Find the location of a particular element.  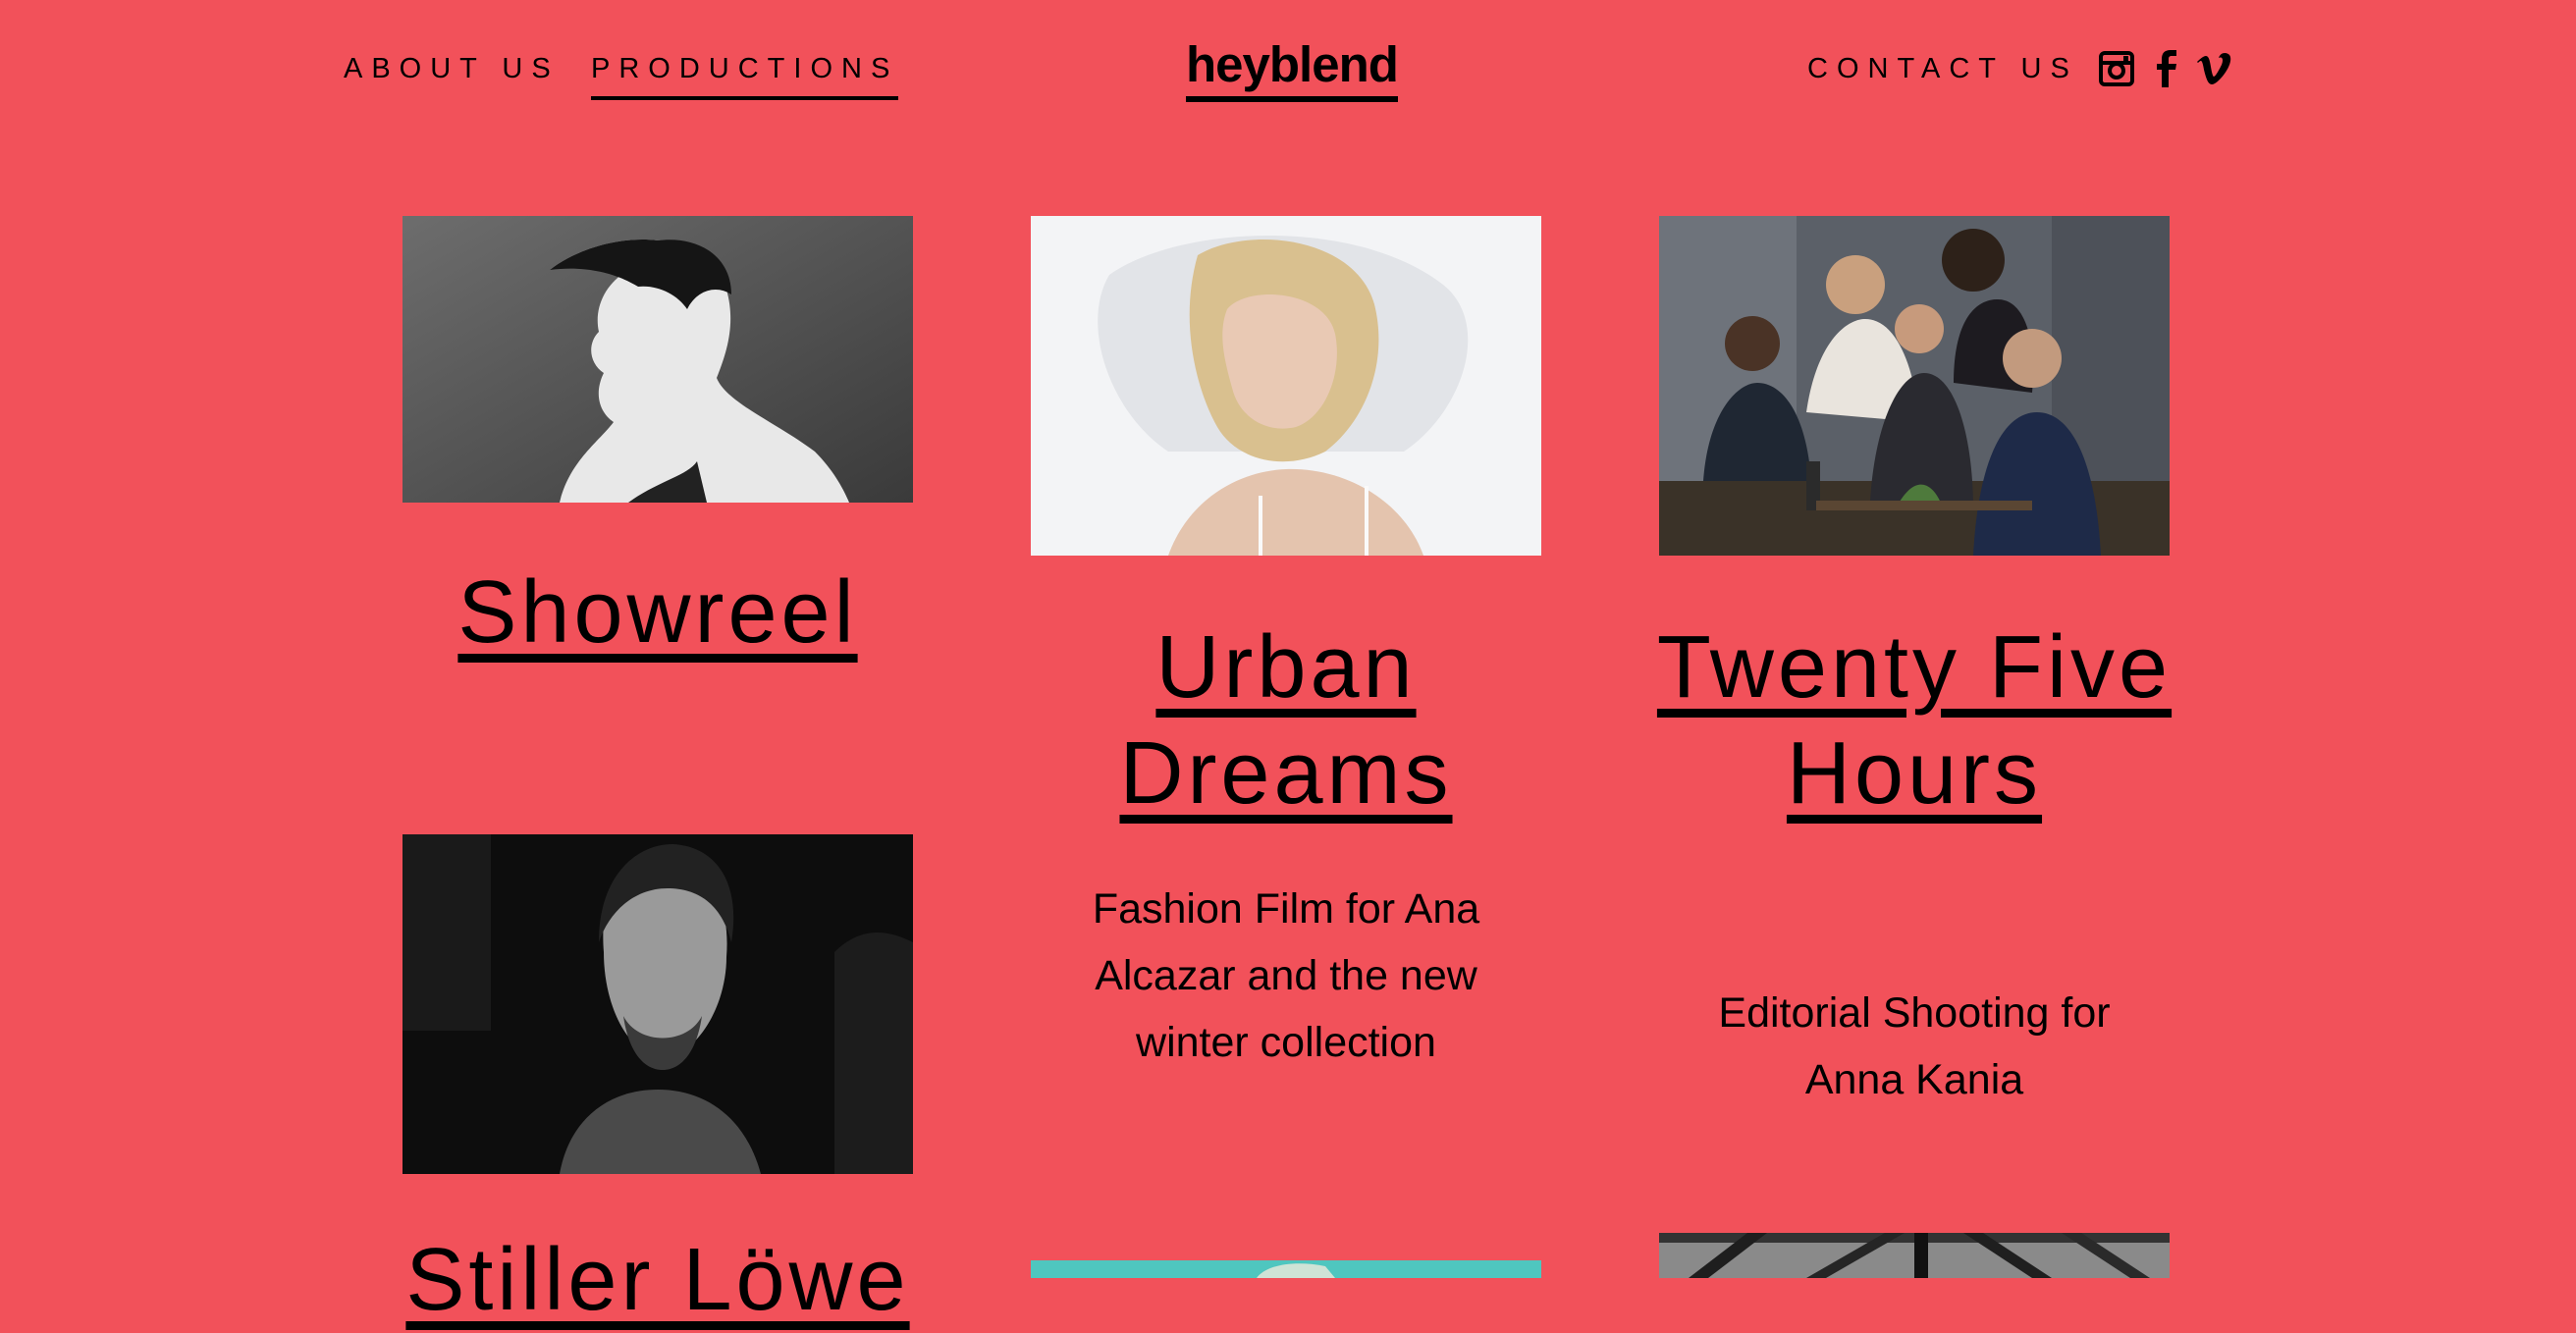

nav-about-us: ABOUT US is located at coordinates (452, 68).